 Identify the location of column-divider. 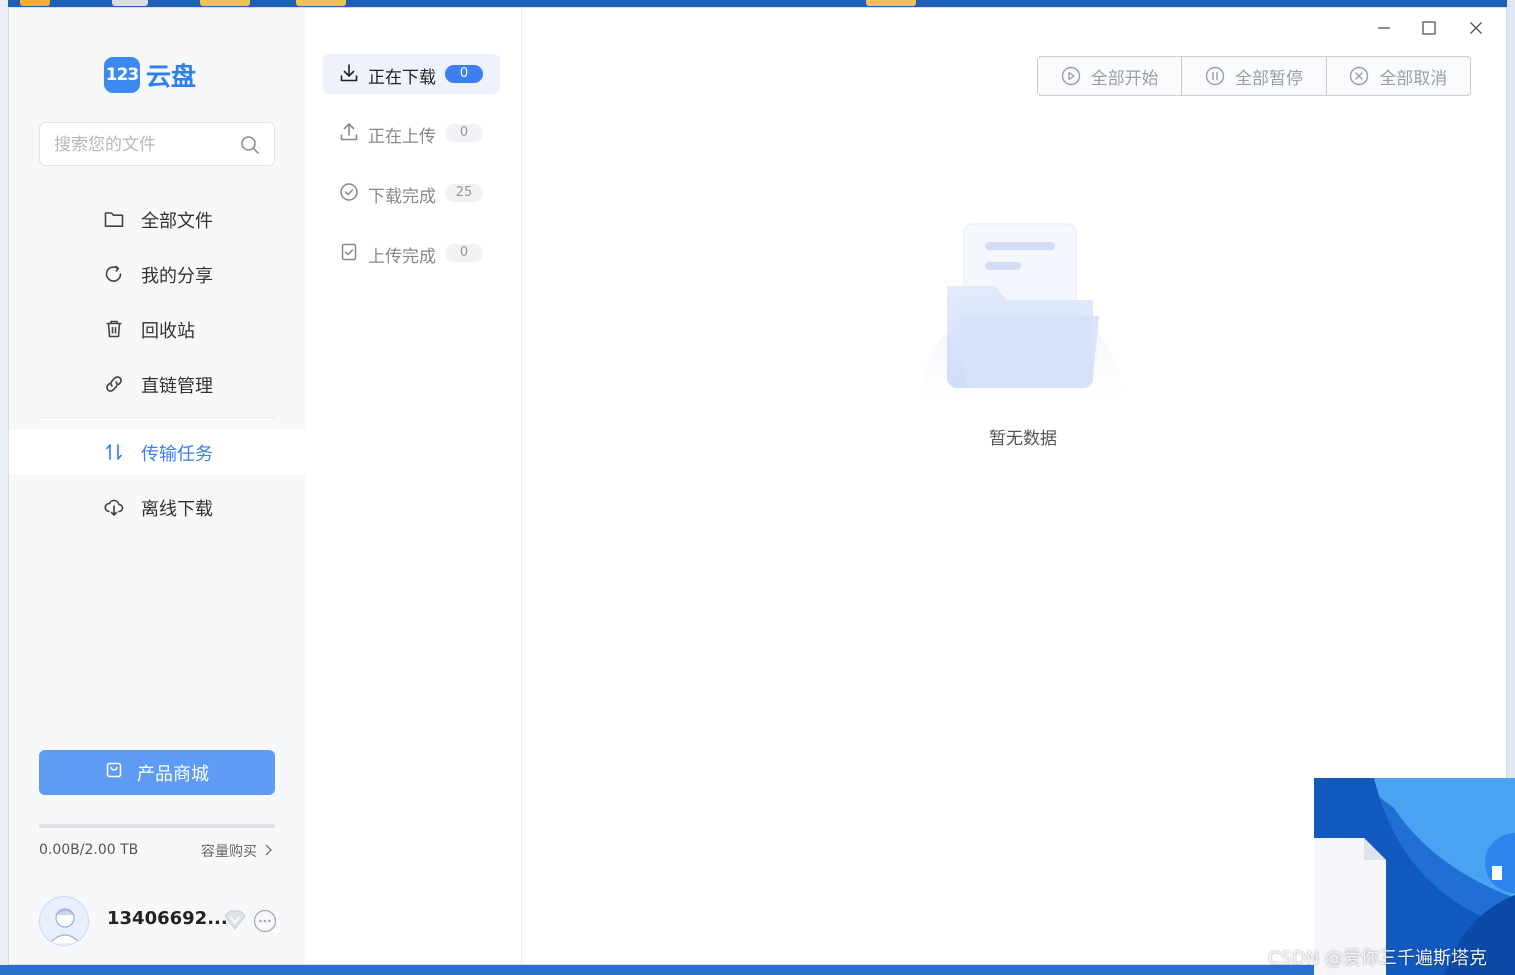
(521, 621).